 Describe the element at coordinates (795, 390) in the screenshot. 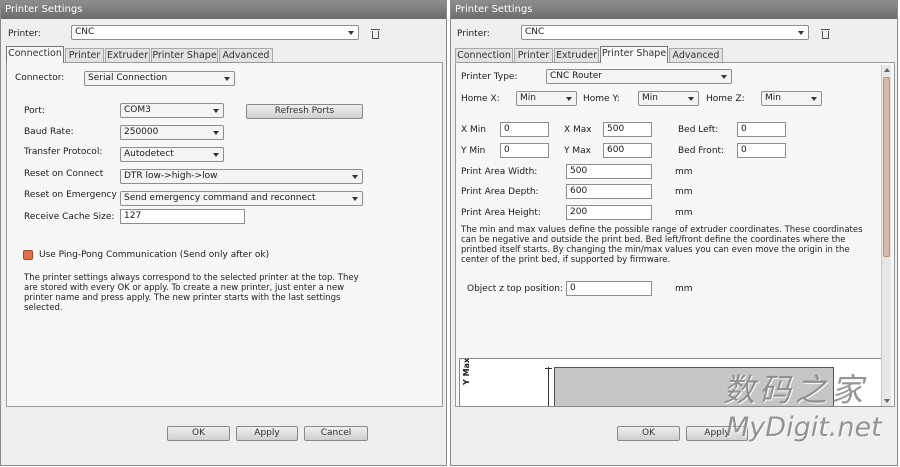

I see `watermark-logo: 数码之家` at that location.